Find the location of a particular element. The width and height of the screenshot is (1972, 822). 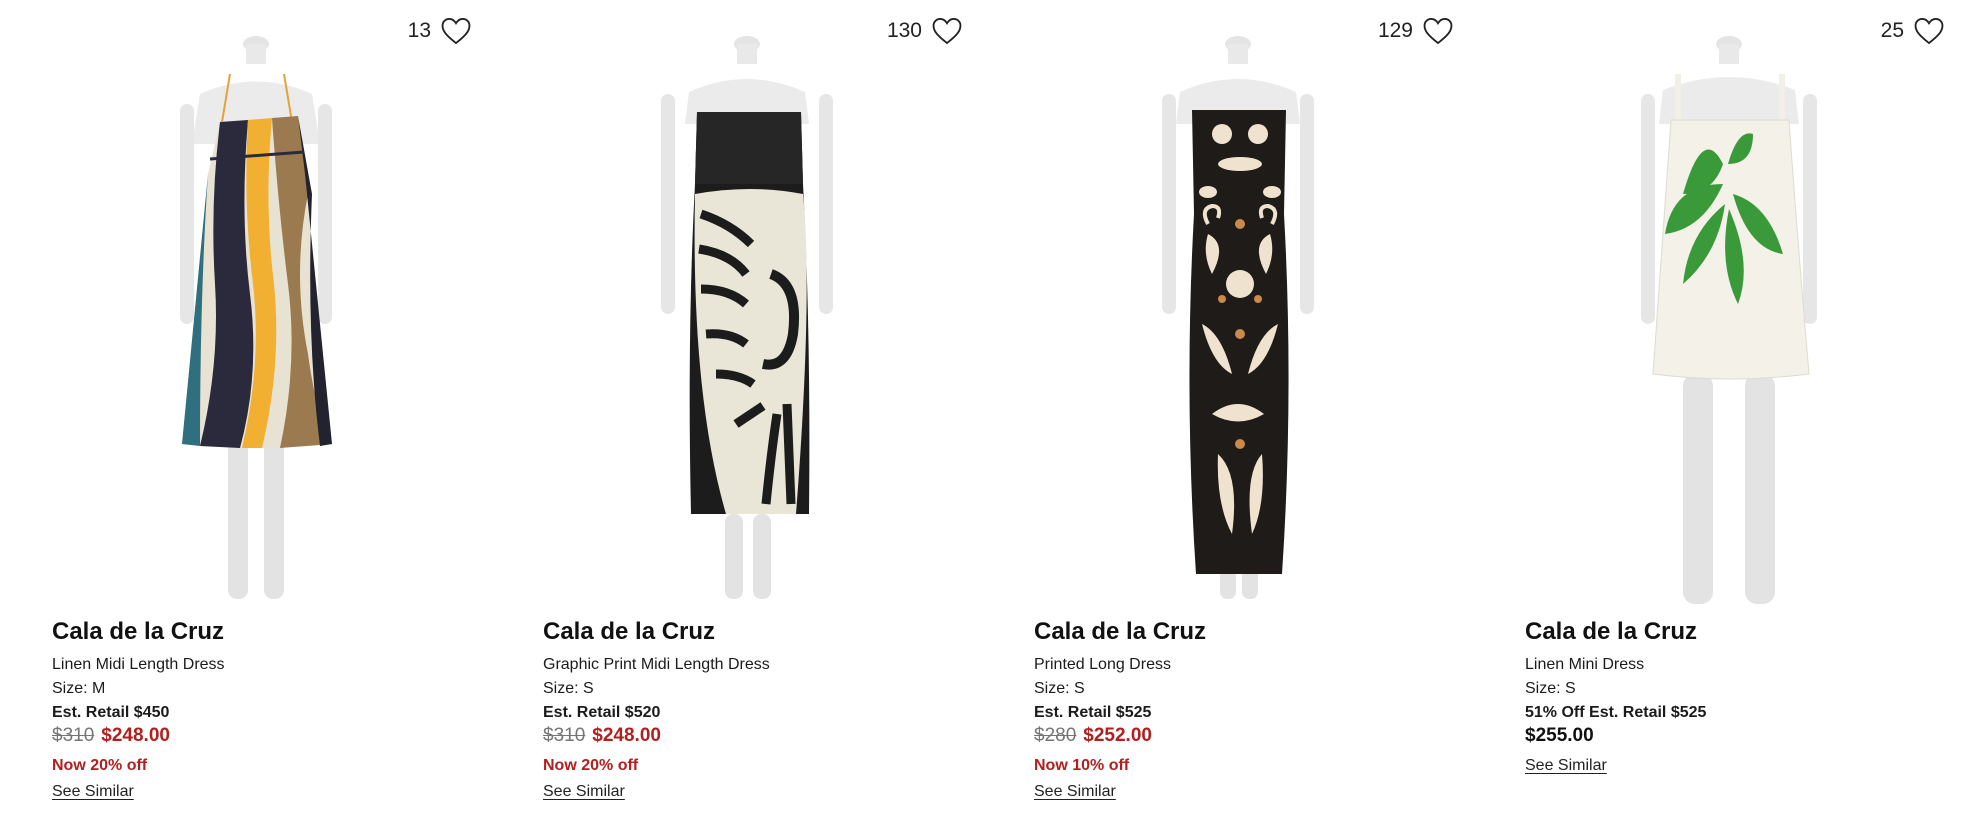

dress-photo-tribal-print-long is located at coordinates (1238, 317).